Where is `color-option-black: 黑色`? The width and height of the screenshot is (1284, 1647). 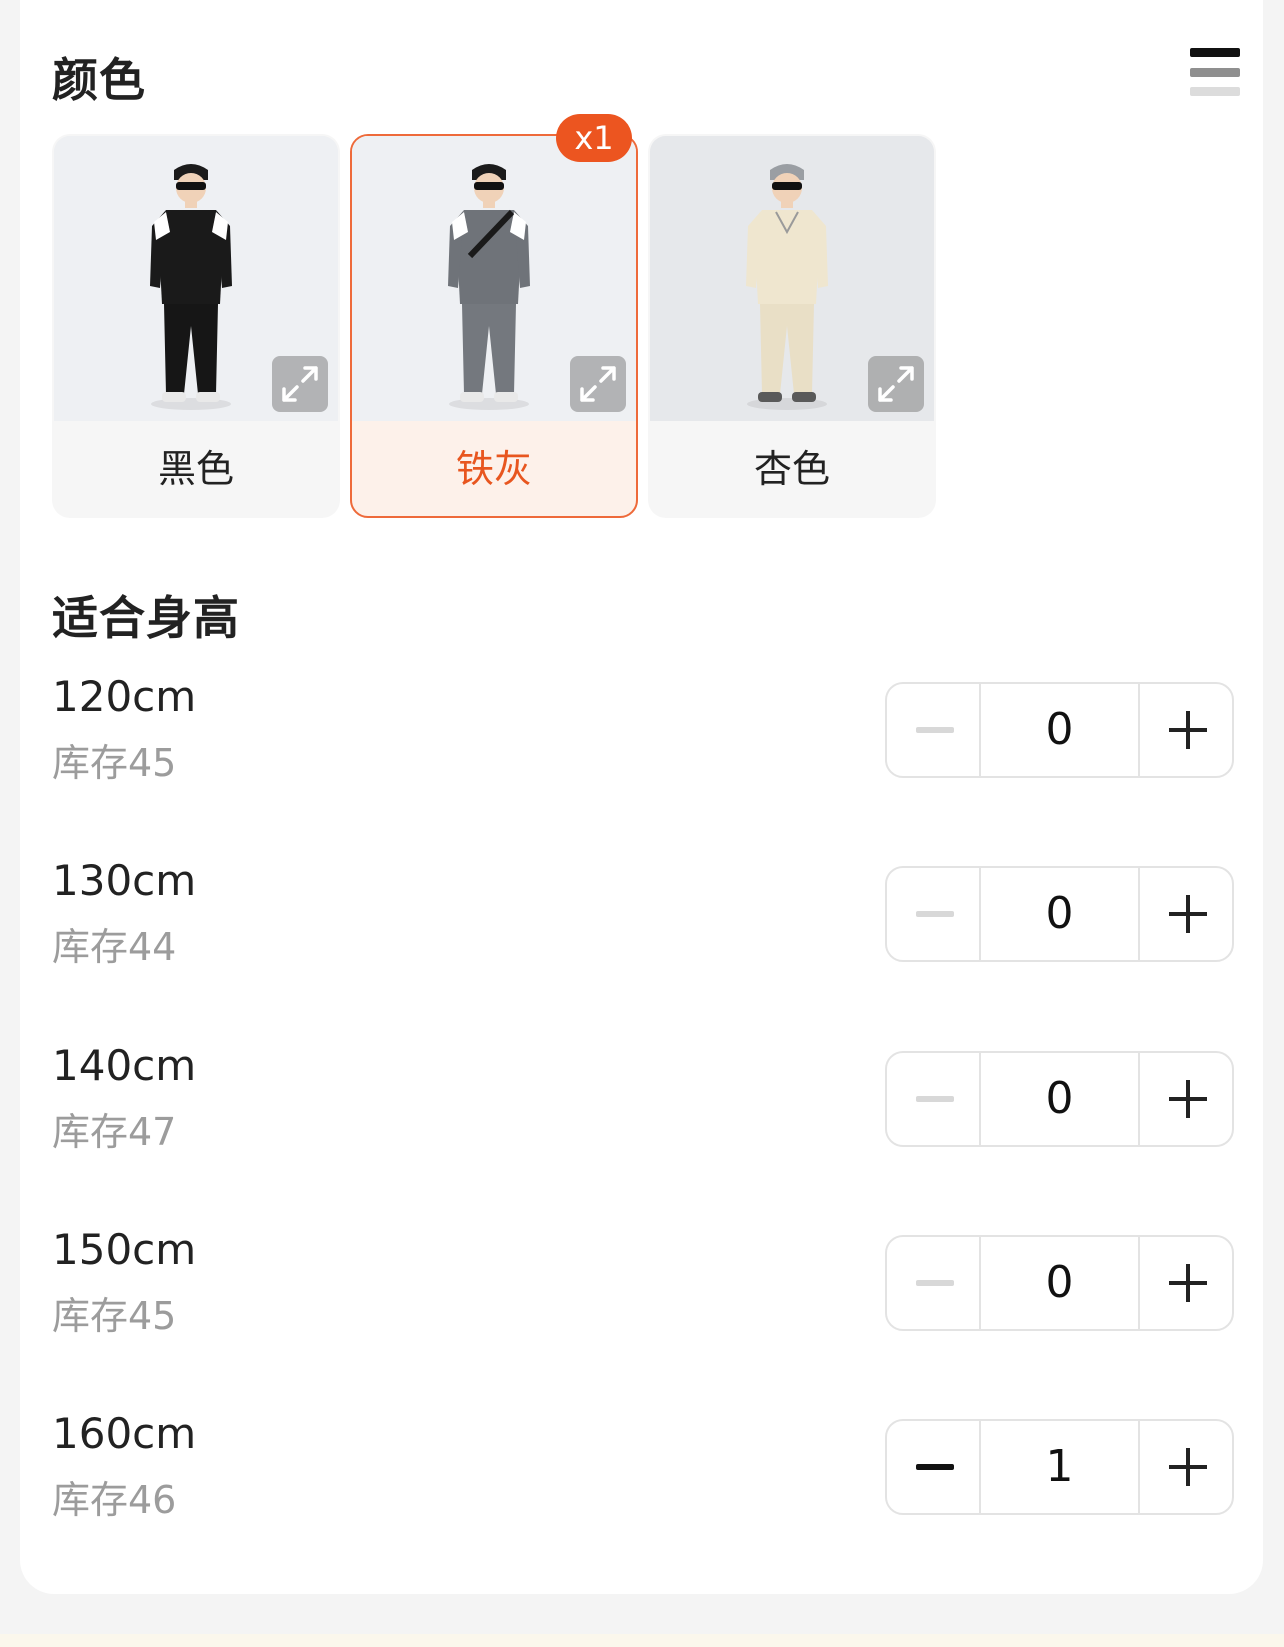
color-option-black: 黑色 is located at coordinates (196, 326).